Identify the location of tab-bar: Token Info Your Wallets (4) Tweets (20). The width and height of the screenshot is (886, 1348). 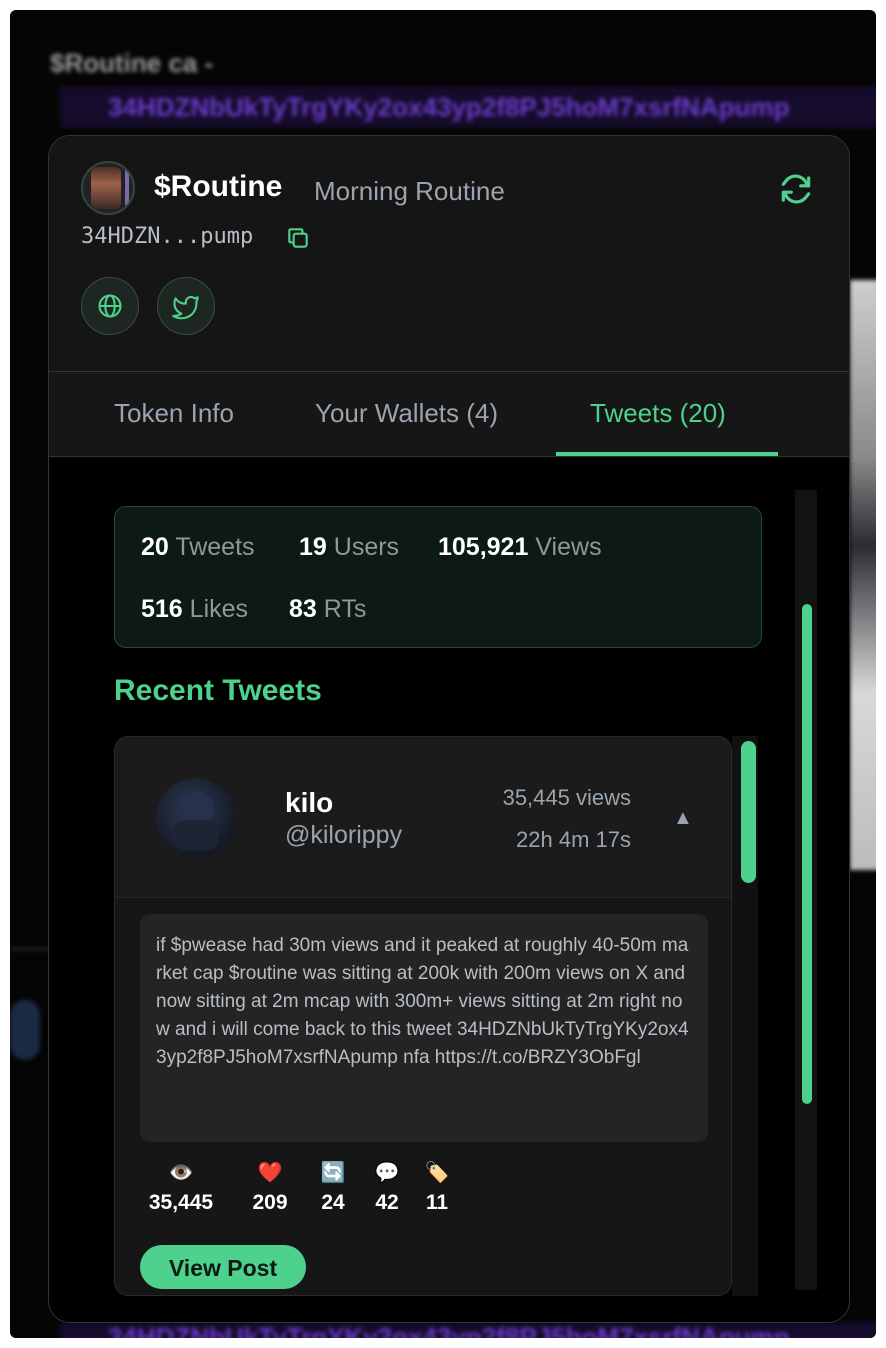
(449, 415).